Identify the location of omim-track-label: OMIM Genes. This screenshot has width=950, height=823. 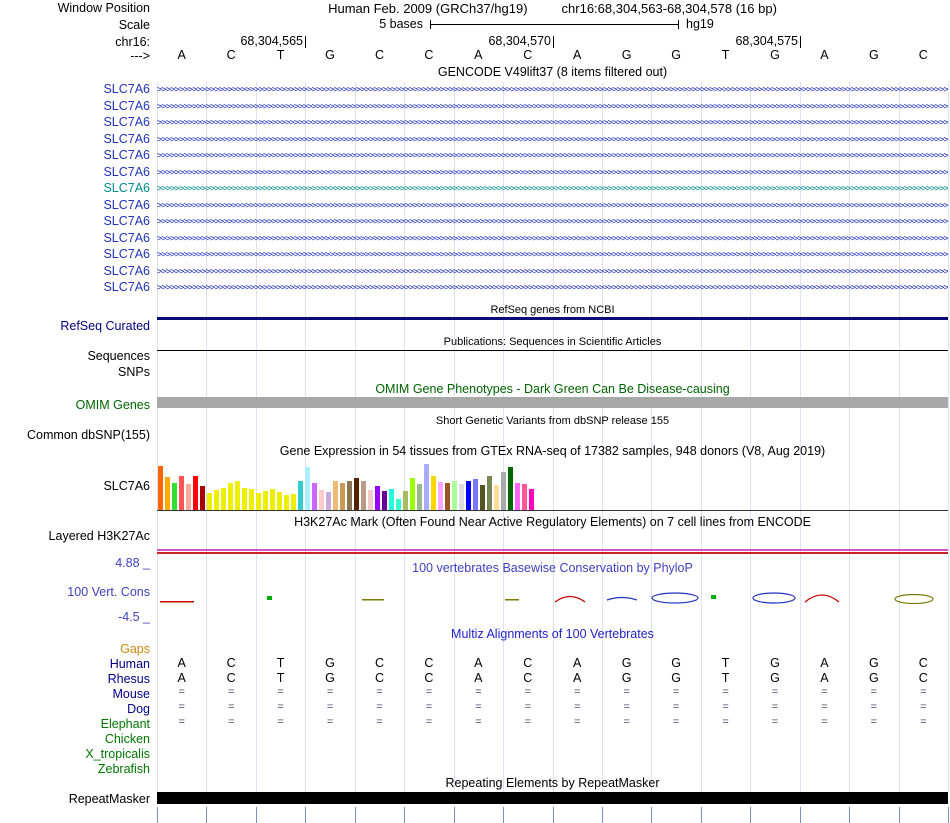
(75, 405).